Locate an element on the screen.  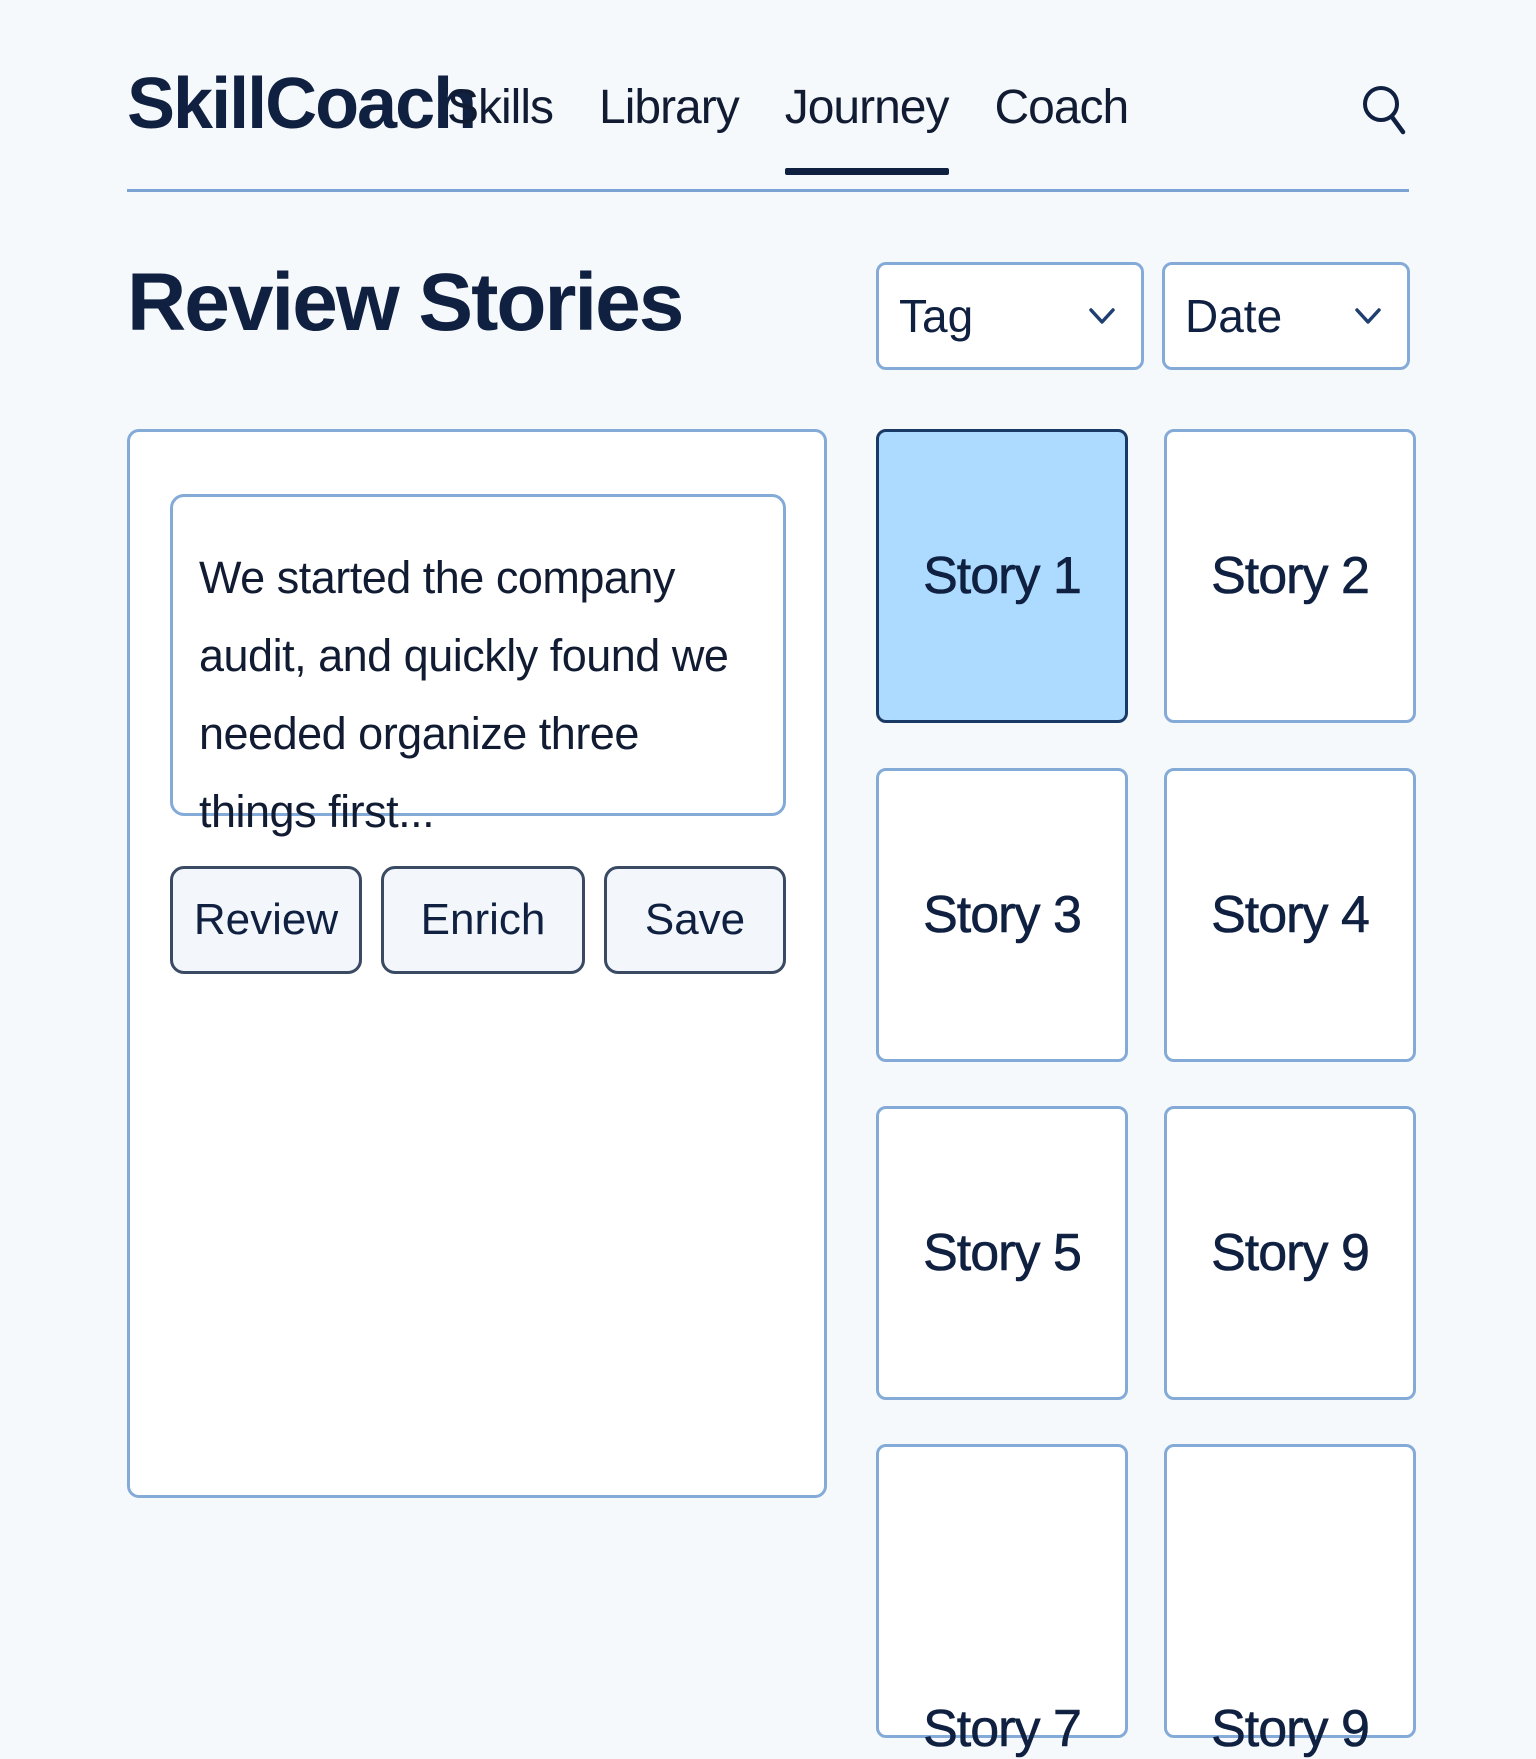
story-card-3: Story 3 is located at coordinates (1002, 915).